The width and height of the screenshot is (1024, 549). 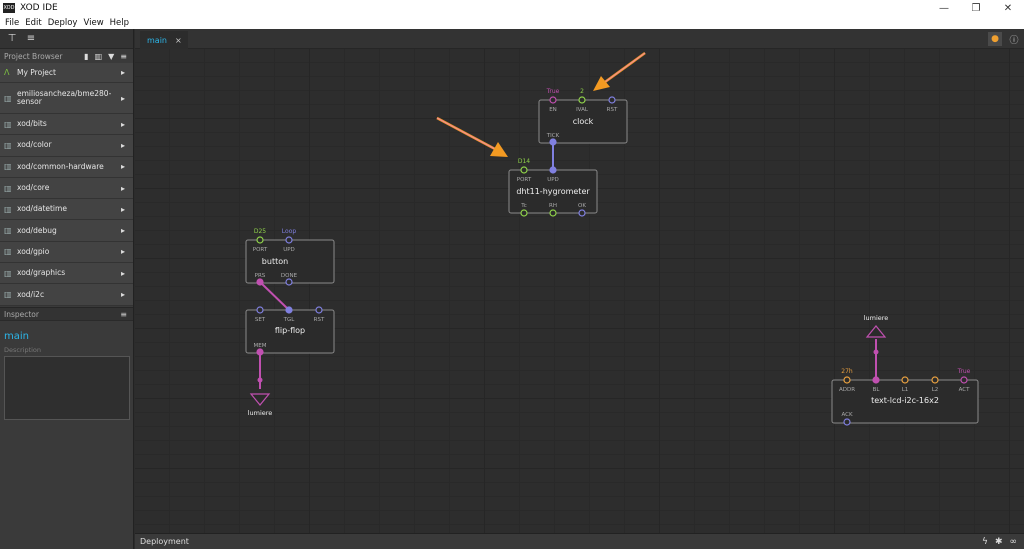 I want to click on library-item-common-hardware: ▥ xod/common-hardware ▸, so click(x=66, y=167).